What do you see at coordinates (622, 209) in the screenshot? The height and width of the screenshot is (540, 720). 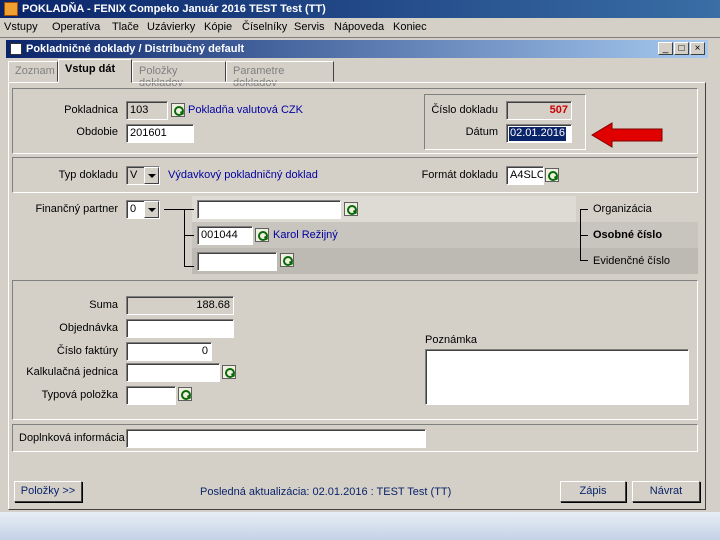 I see `organizacia-option: Organizácia` at bounding box center [622, 209].